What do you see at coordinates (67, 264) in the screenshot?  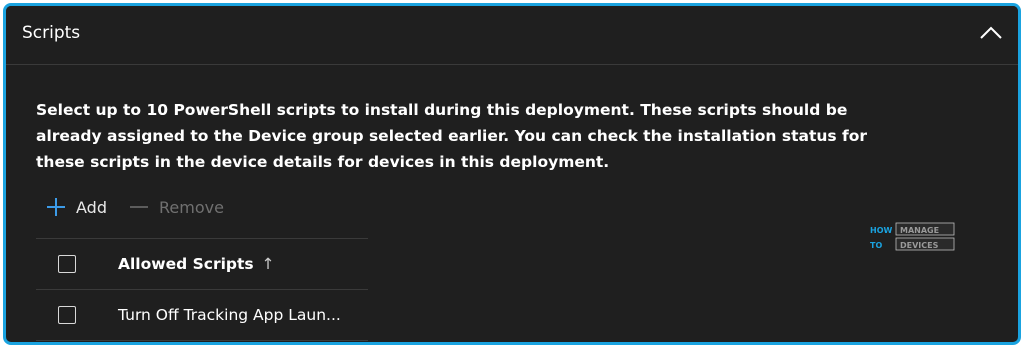 I see `select-all-checkbox` at bounding box center [67, 264].